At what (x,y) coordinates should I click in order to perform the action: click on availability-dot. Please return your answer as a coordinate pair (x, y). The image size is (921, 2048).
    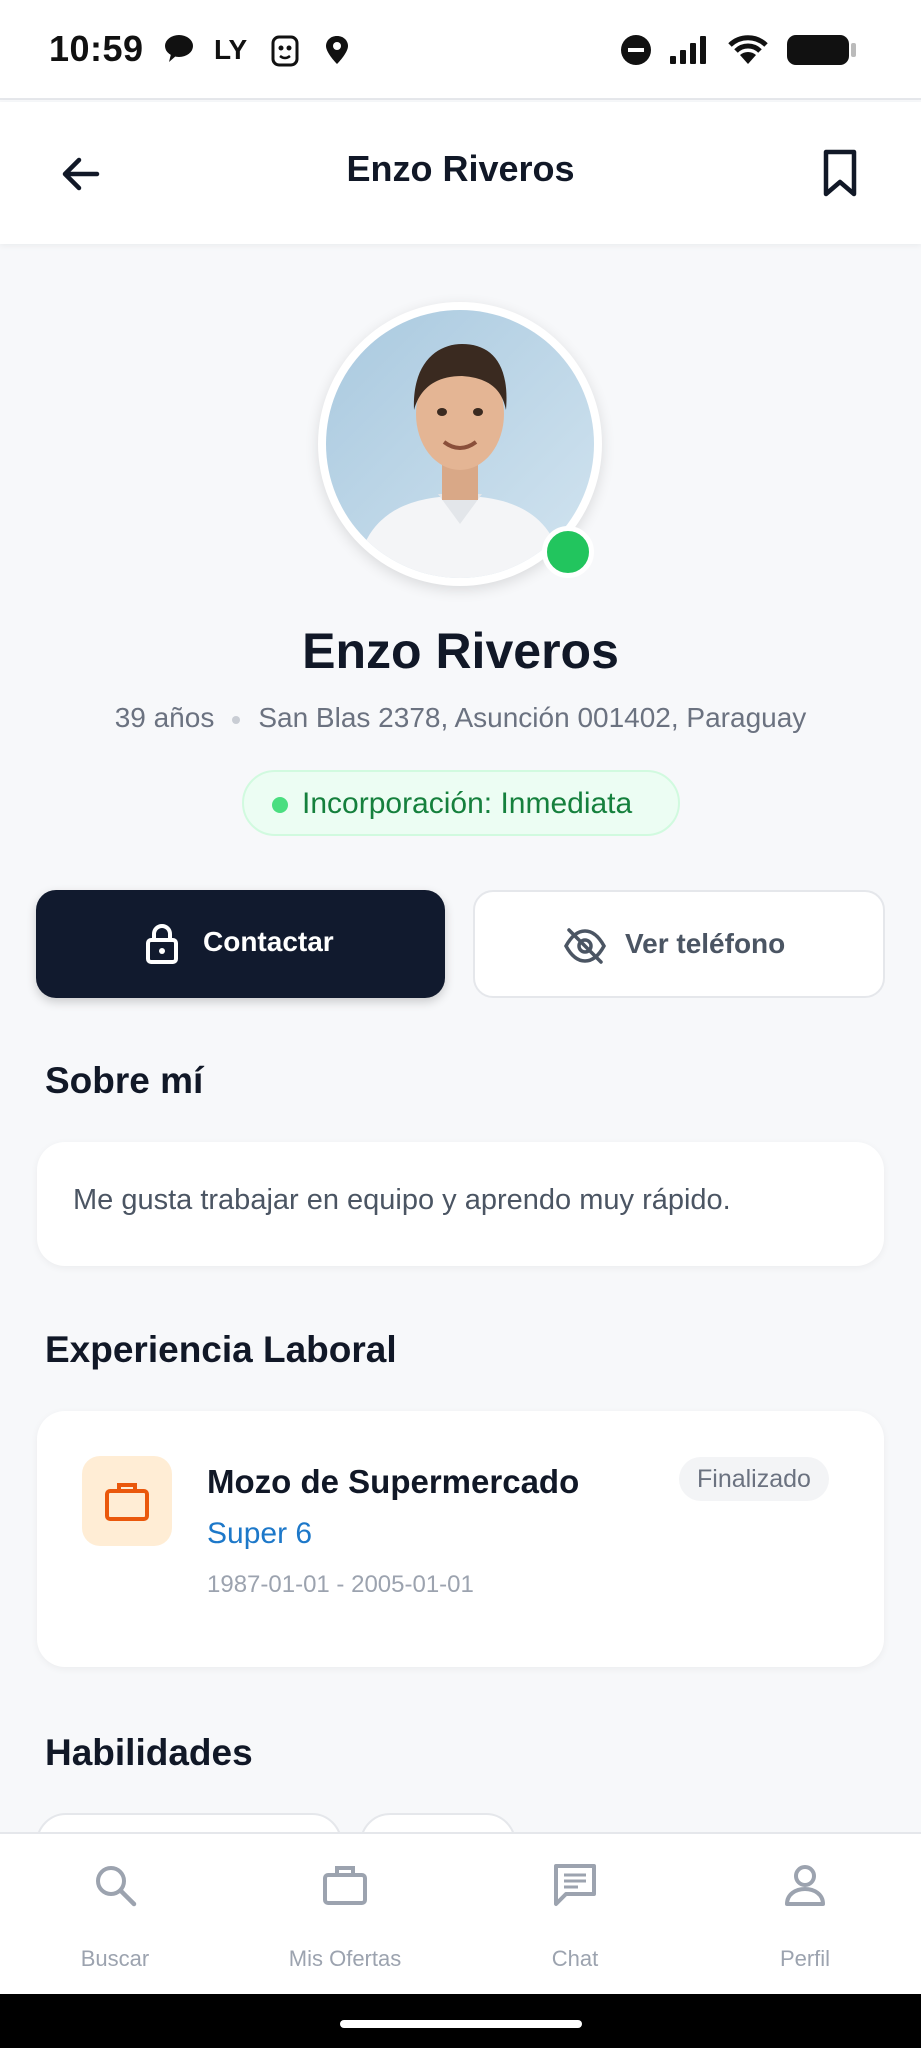
    Looking at the image, I should click on (280, 805).